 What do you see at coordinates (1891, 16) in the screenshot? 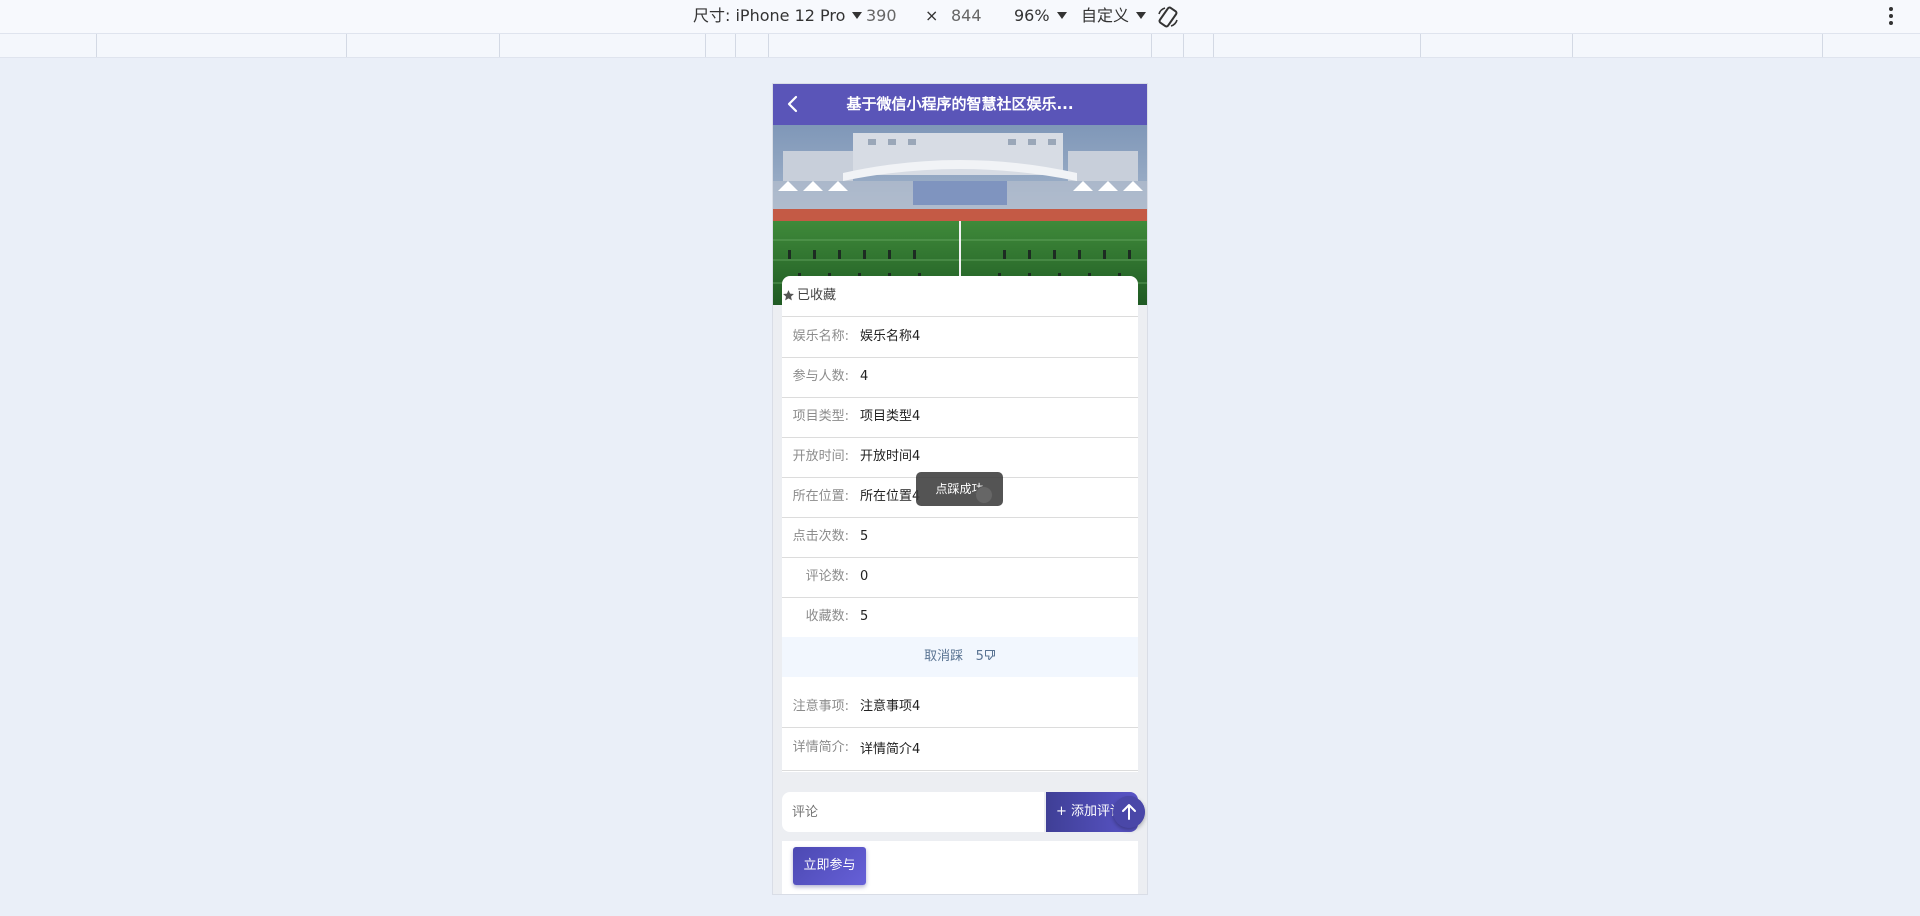
I see `more-options-icon` at bounding box center [1891, 16].